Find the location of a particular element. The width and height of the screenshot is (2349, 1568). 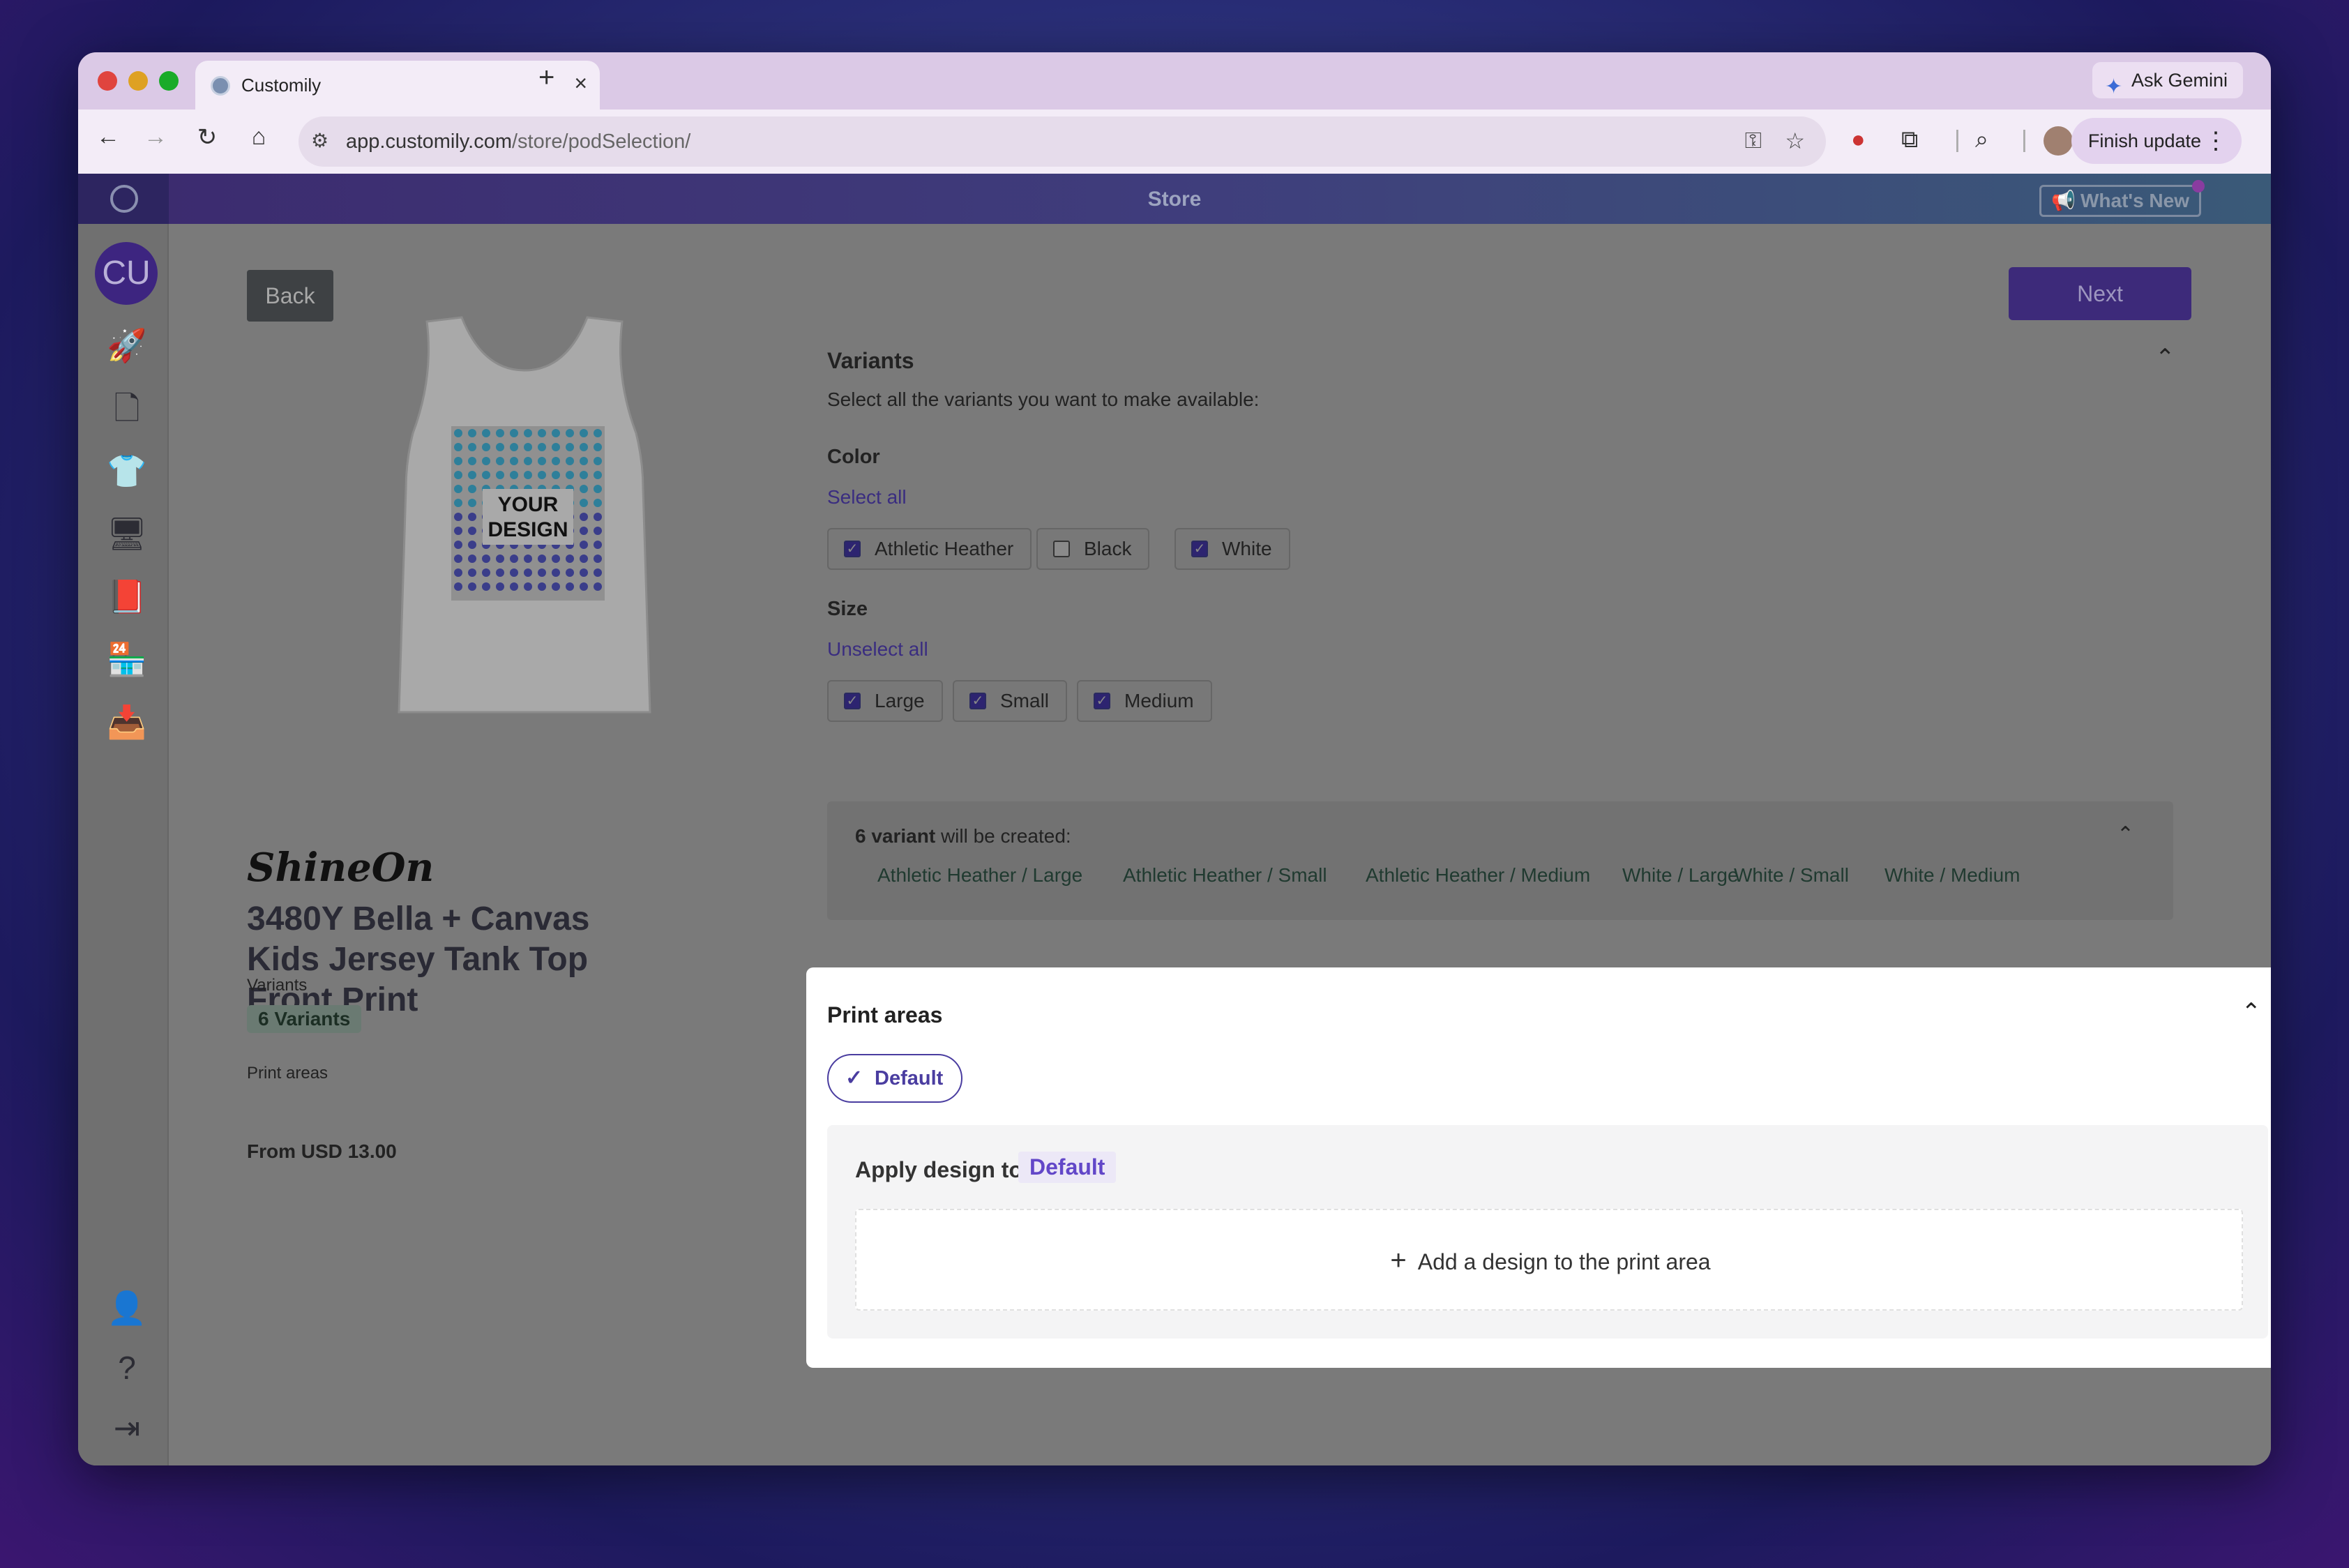

size-option-chip: ✓ Large is located at coordinates (885, 701).